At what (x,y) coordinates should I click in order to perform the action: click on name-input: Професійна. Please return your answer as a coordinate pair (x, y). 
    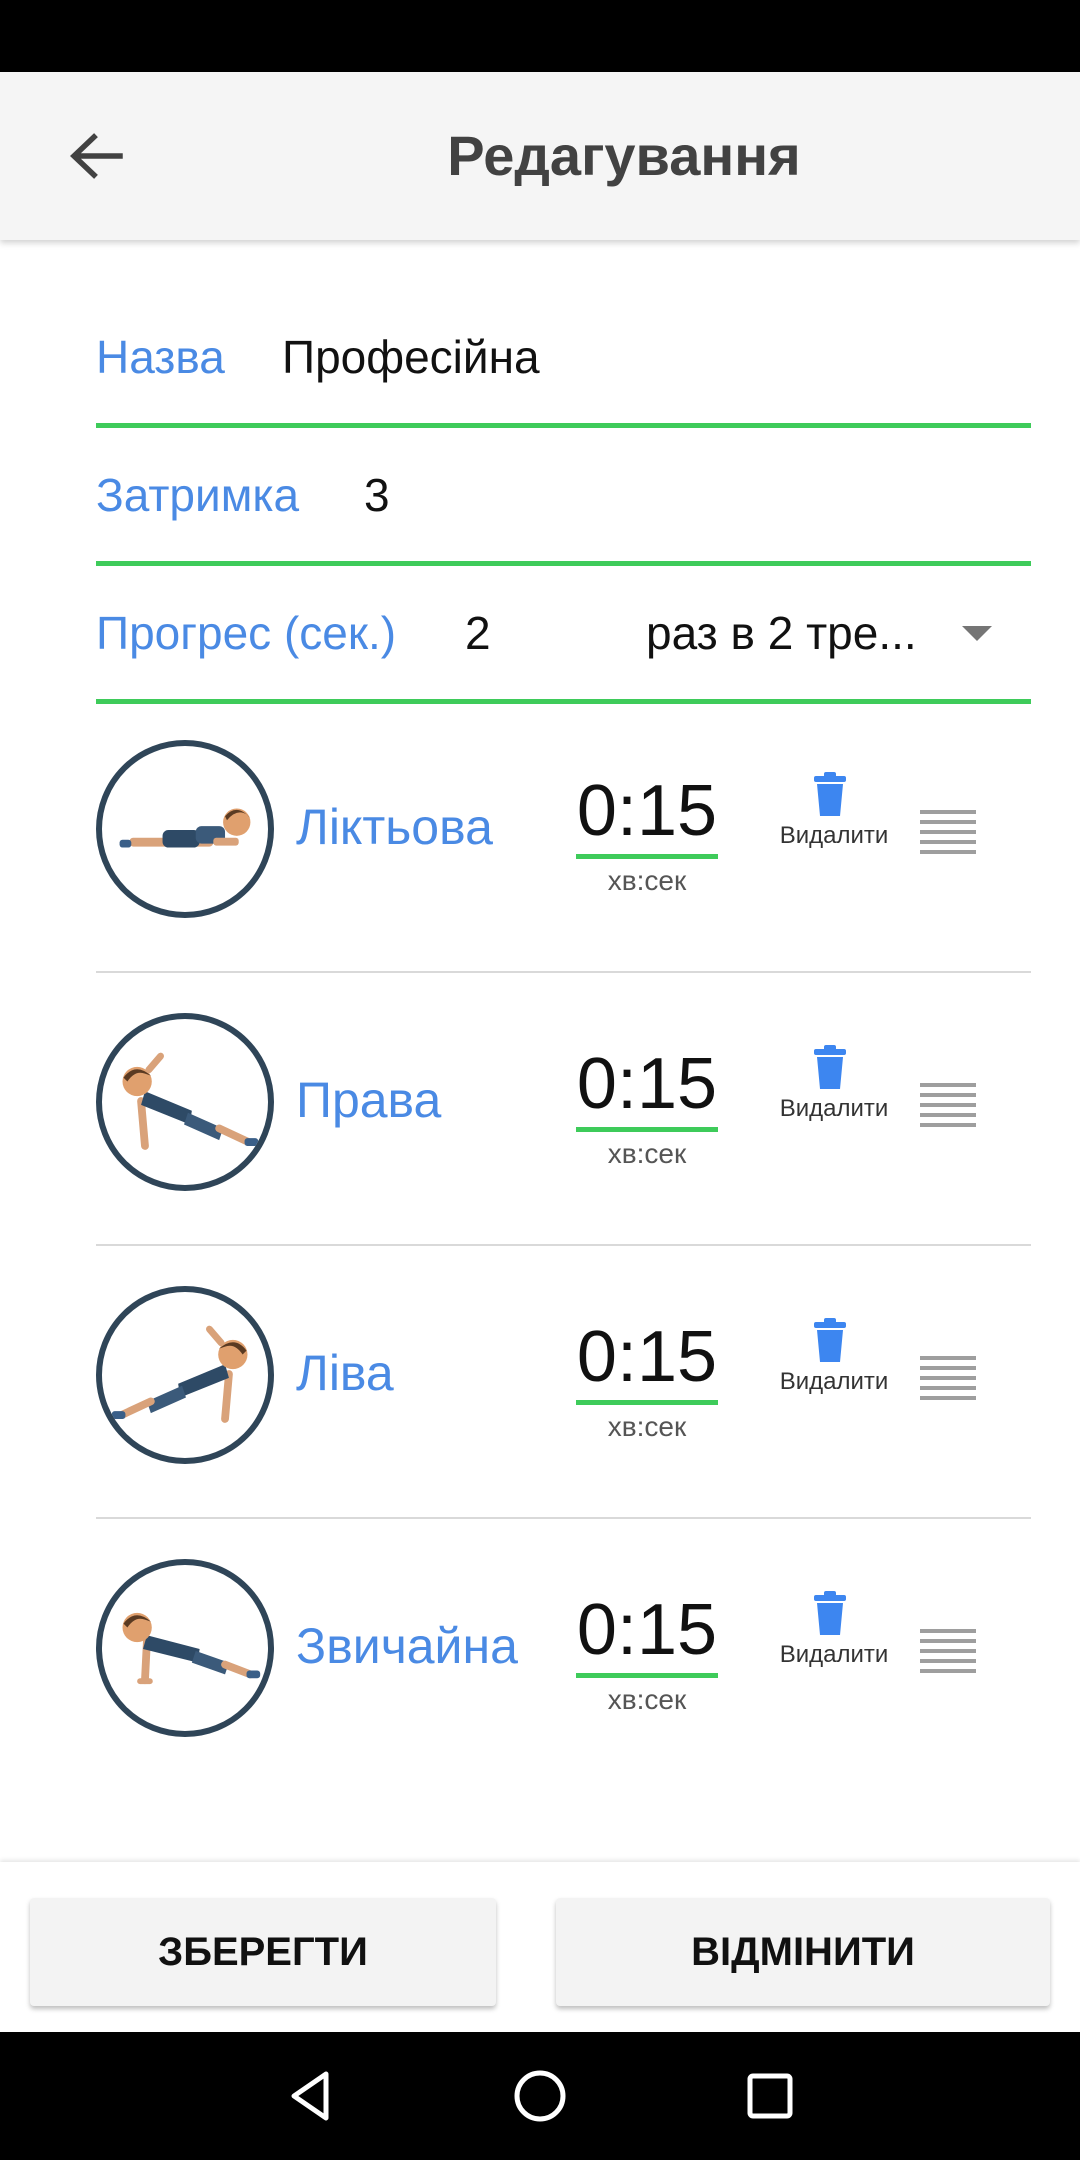
    Looking at the image, I should click on (411, 357).